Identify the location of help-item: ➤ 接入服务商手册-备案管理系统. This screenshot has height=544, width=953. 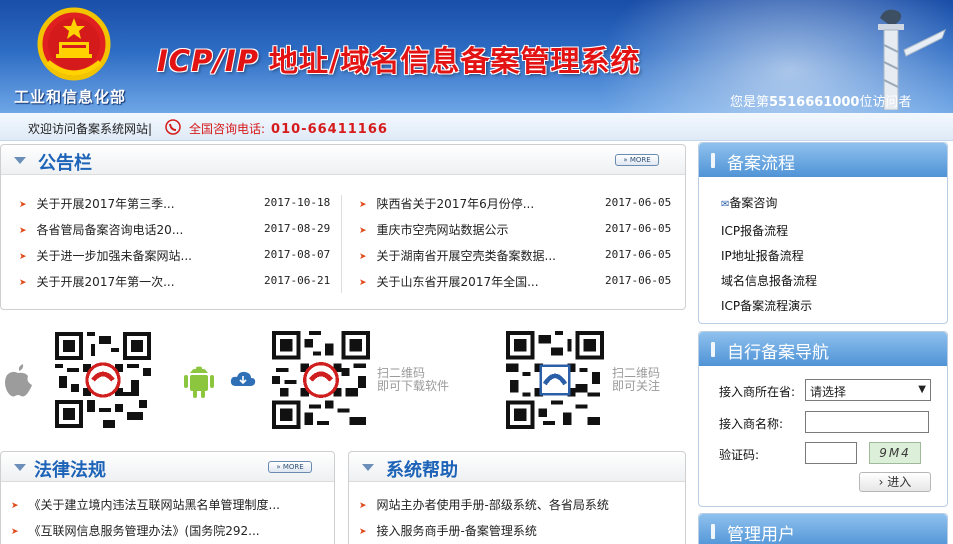
(448, 530).